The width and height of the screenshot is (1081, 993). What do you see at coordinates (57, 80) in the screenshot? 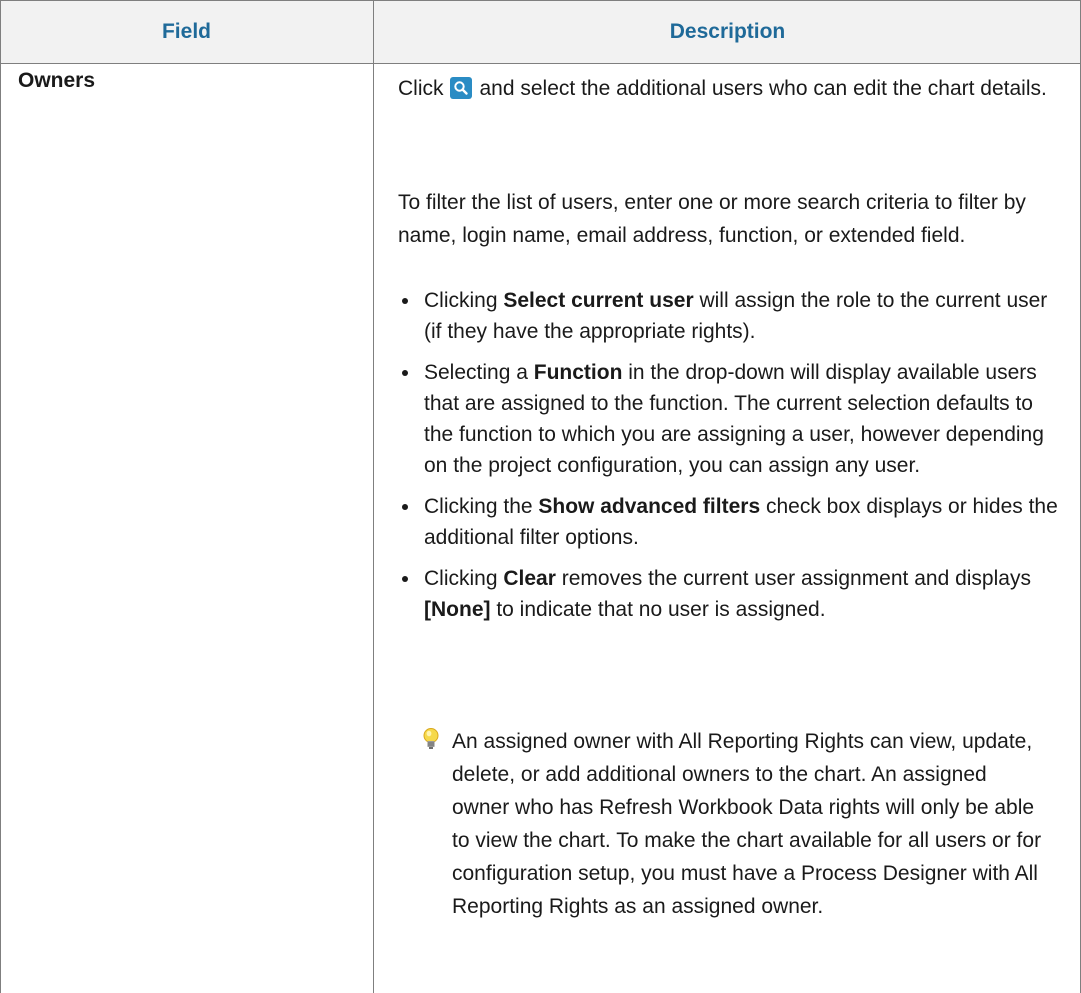
I see `field-name-owners: Owners` at bounding box center [57, 80].